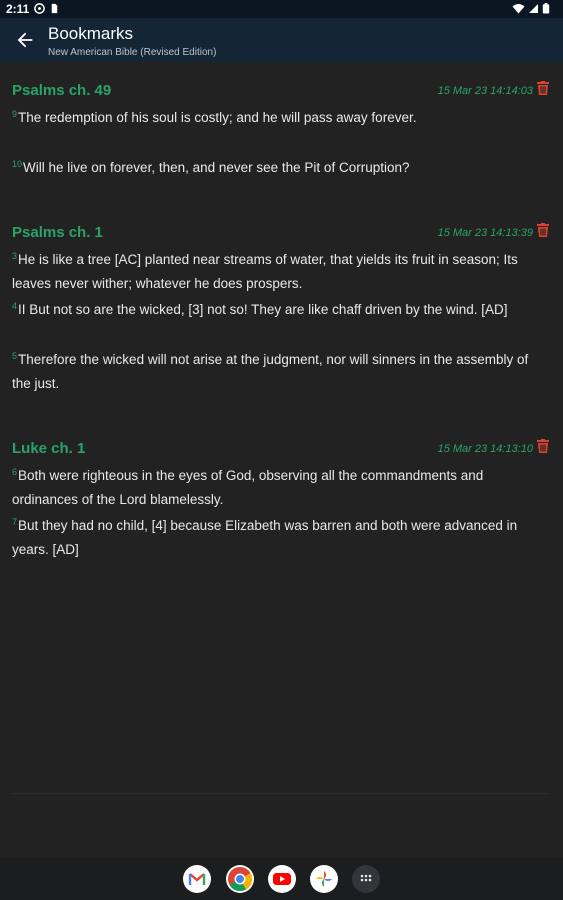 The width and height of the screenshot is (563, 900). What do you see at coordinates (48, 448) in the screenshot?
I see `bookmark-title: Luke ch. 1` at bounding box center [48, 448].